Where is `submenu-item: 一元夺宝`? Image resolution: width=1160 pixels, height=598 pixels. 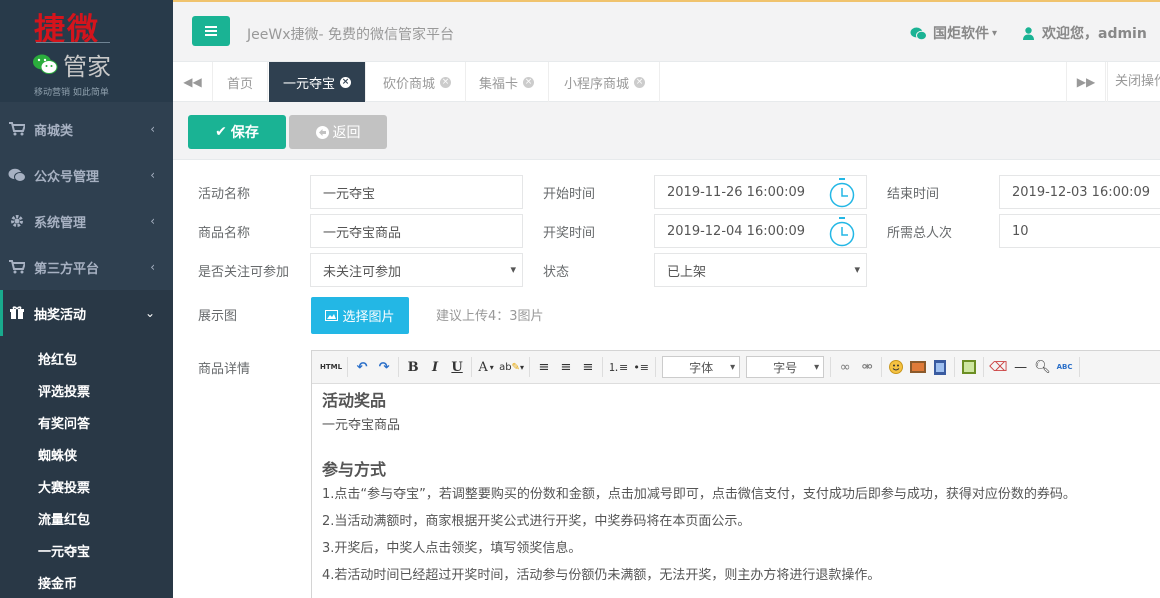
submenu-item: 一元夺宝 is located at coordinates (86, 550).